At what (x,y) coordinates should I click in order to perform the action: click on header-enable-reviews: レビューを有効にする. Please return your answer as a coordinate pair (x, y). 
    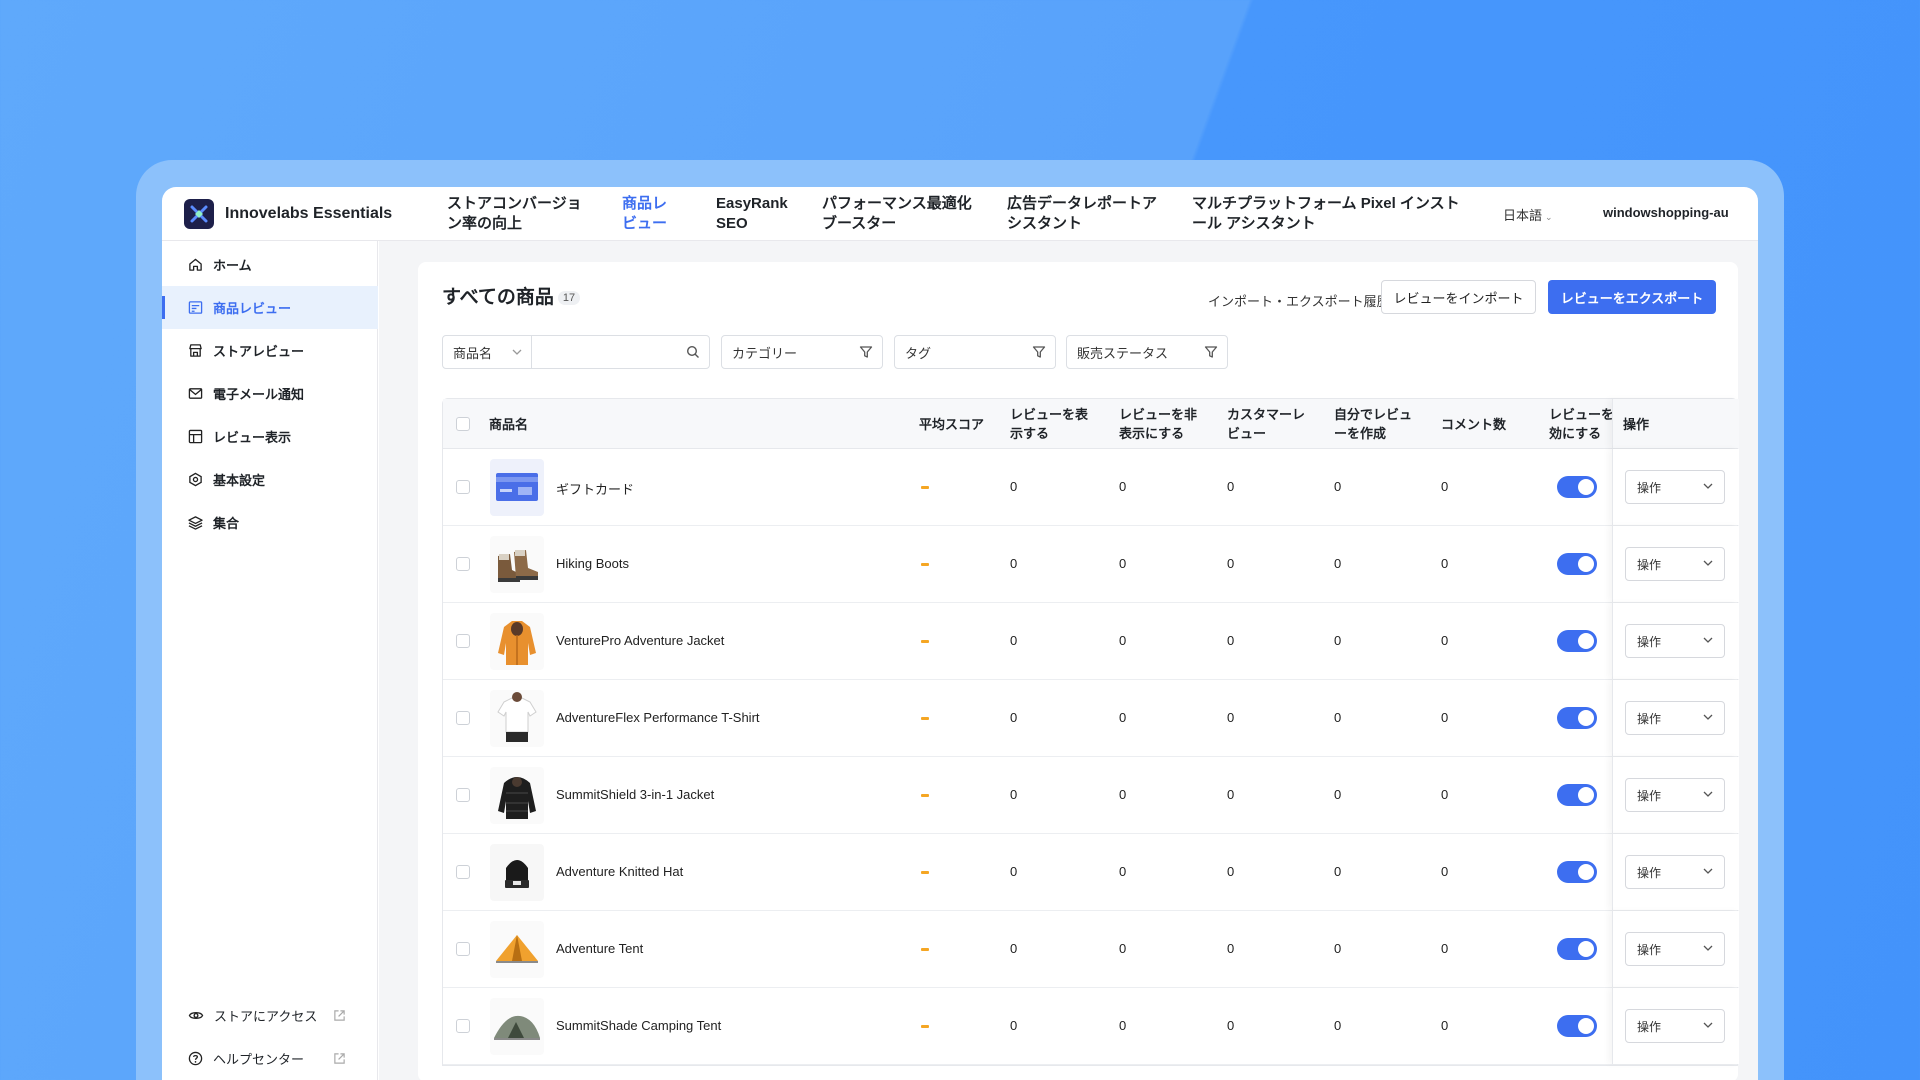
    Looking at the image, I should click on (1580, 424).